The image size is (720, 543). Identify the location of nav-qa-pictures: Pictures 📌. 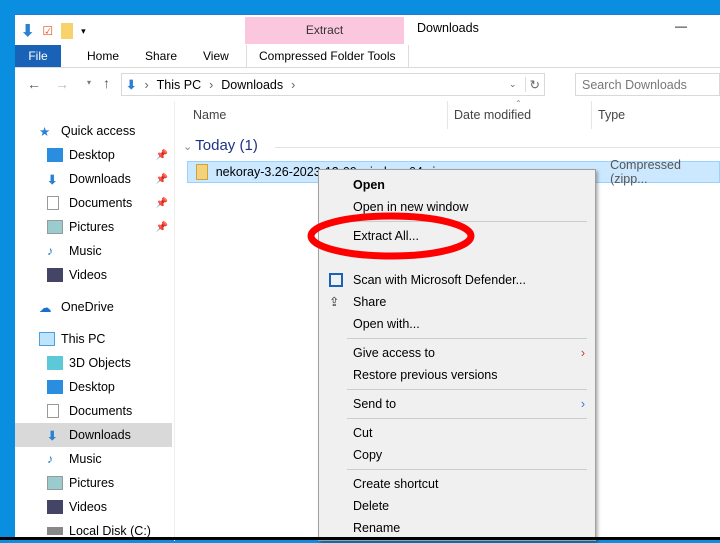
(93, 227).